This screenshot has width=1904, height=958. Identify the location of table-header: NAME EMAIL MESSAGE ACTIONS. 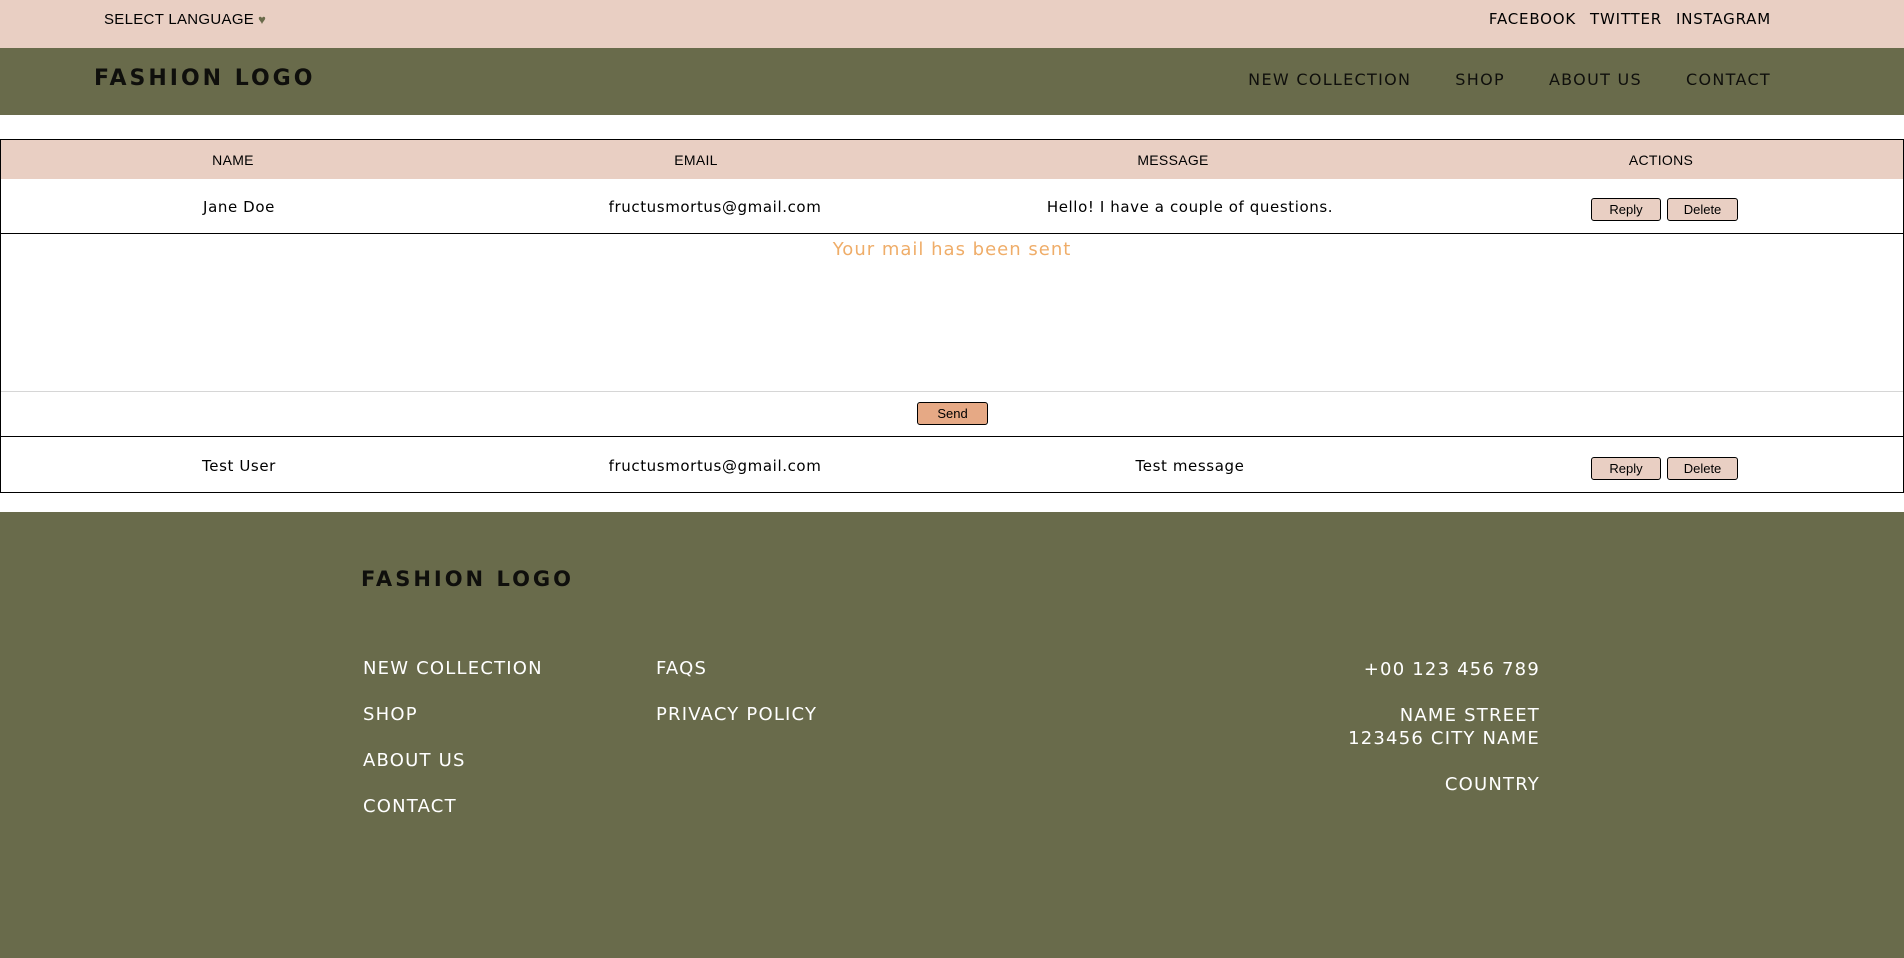
(952, 159).